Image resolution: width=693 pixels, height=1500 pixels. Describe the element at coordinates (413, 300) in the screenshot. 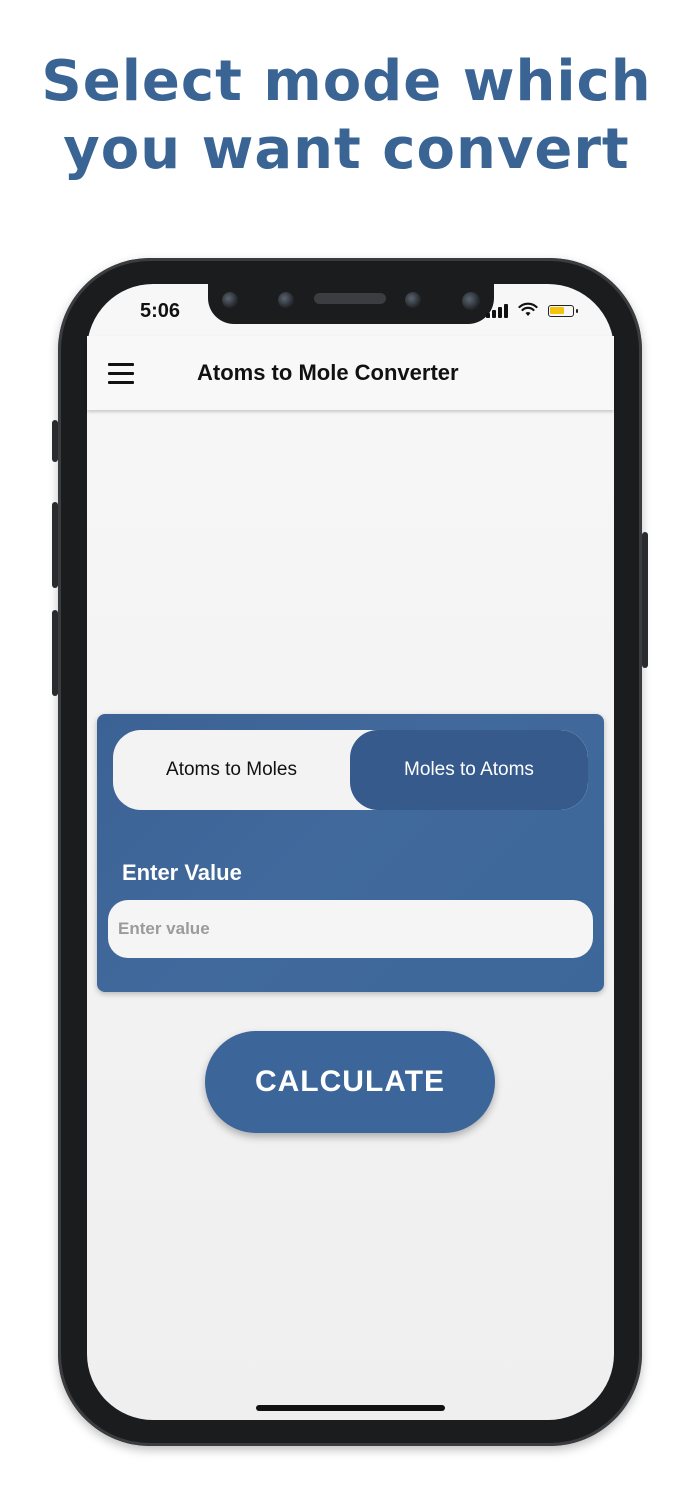

I see `proximity-sensor-icon` at that location.